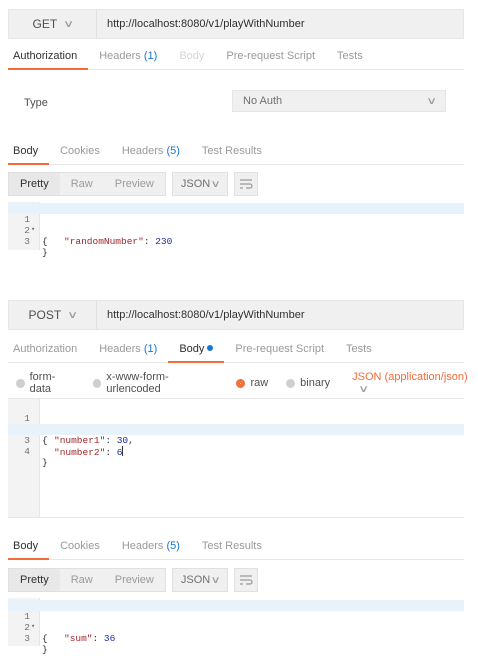 This screenshot has height=670, width=478. What do you see at coordinates (109, 638) in the screenshot?
I see `json-value: 36` at bounding box center [109, 638].